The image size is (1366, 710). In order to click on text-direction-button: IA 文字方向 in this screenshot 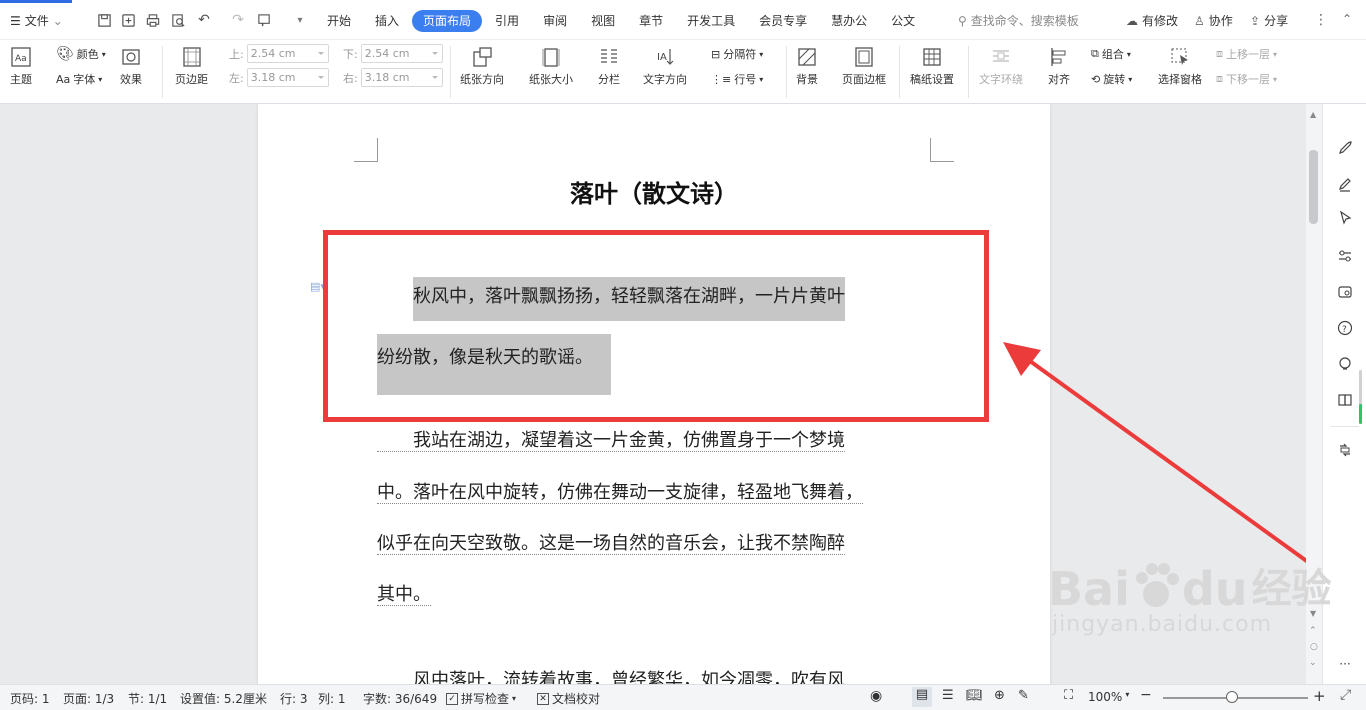, I will do `click(665, 66)`.